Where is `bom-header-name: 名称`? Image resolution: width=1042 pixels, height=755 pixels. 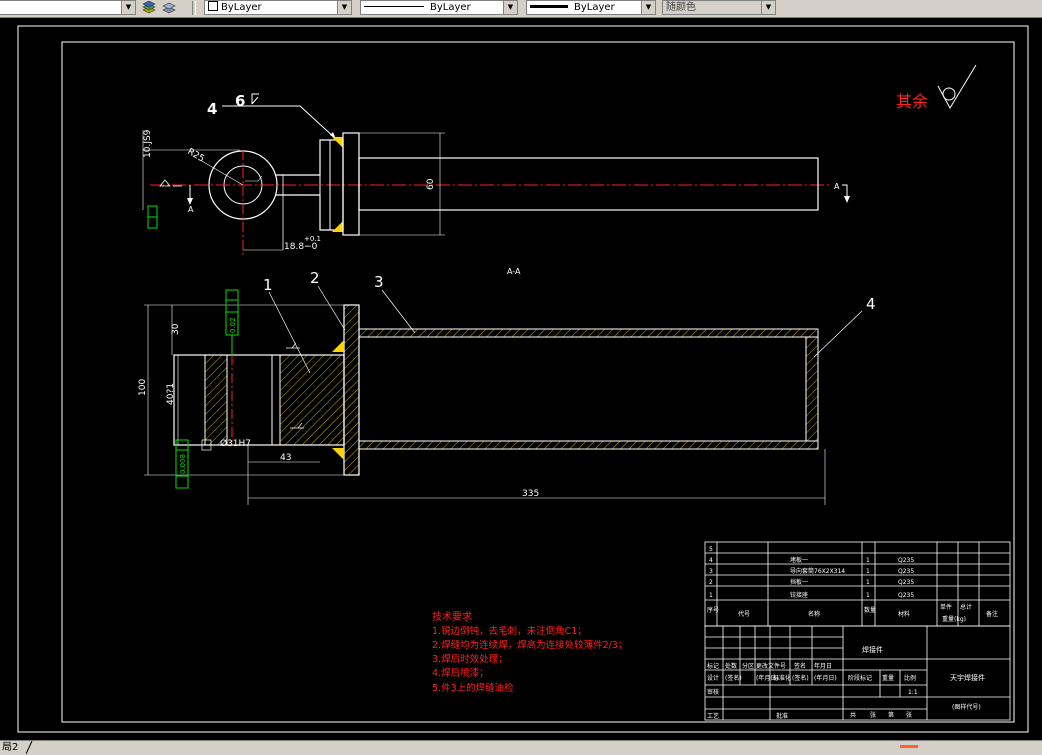
bom-header-name: 名称 is located at coordinates (814, 614).